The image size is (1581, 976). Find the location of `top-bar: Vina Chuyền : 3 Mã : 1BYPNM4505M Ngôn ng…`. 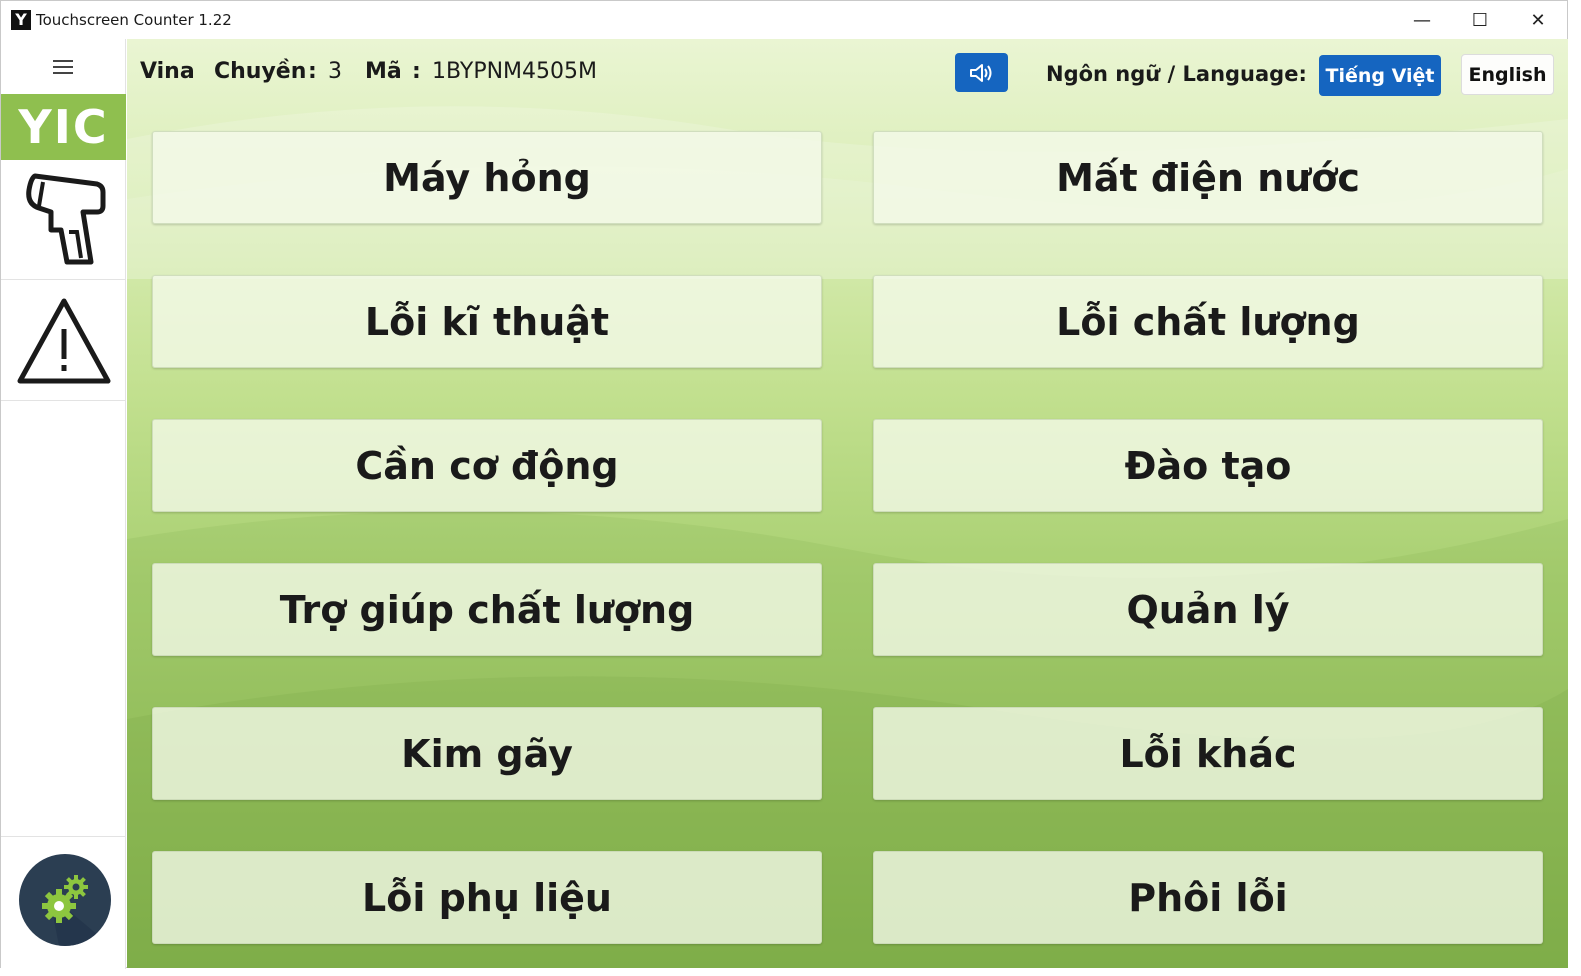

top-bar: Vina Chuyền : 3 Mã : 1BYPNM4505M Ngôn ng… is located at coordinates (847, 74).